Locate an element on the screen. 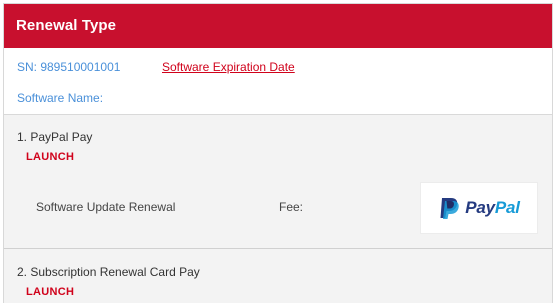 The height and width of the screenshot is (303, 556). paypal-wordmark: PayPal is located at coordinates (492, 207).